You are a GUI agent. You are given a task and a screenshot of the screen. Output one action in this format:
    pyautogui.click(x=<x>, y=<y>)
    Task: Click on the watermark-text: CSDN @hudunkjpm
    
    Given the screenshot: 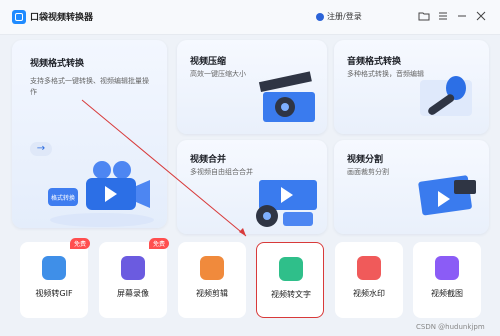 What is the action you would take?
    pyautogui.click(x=450, y=327)
    